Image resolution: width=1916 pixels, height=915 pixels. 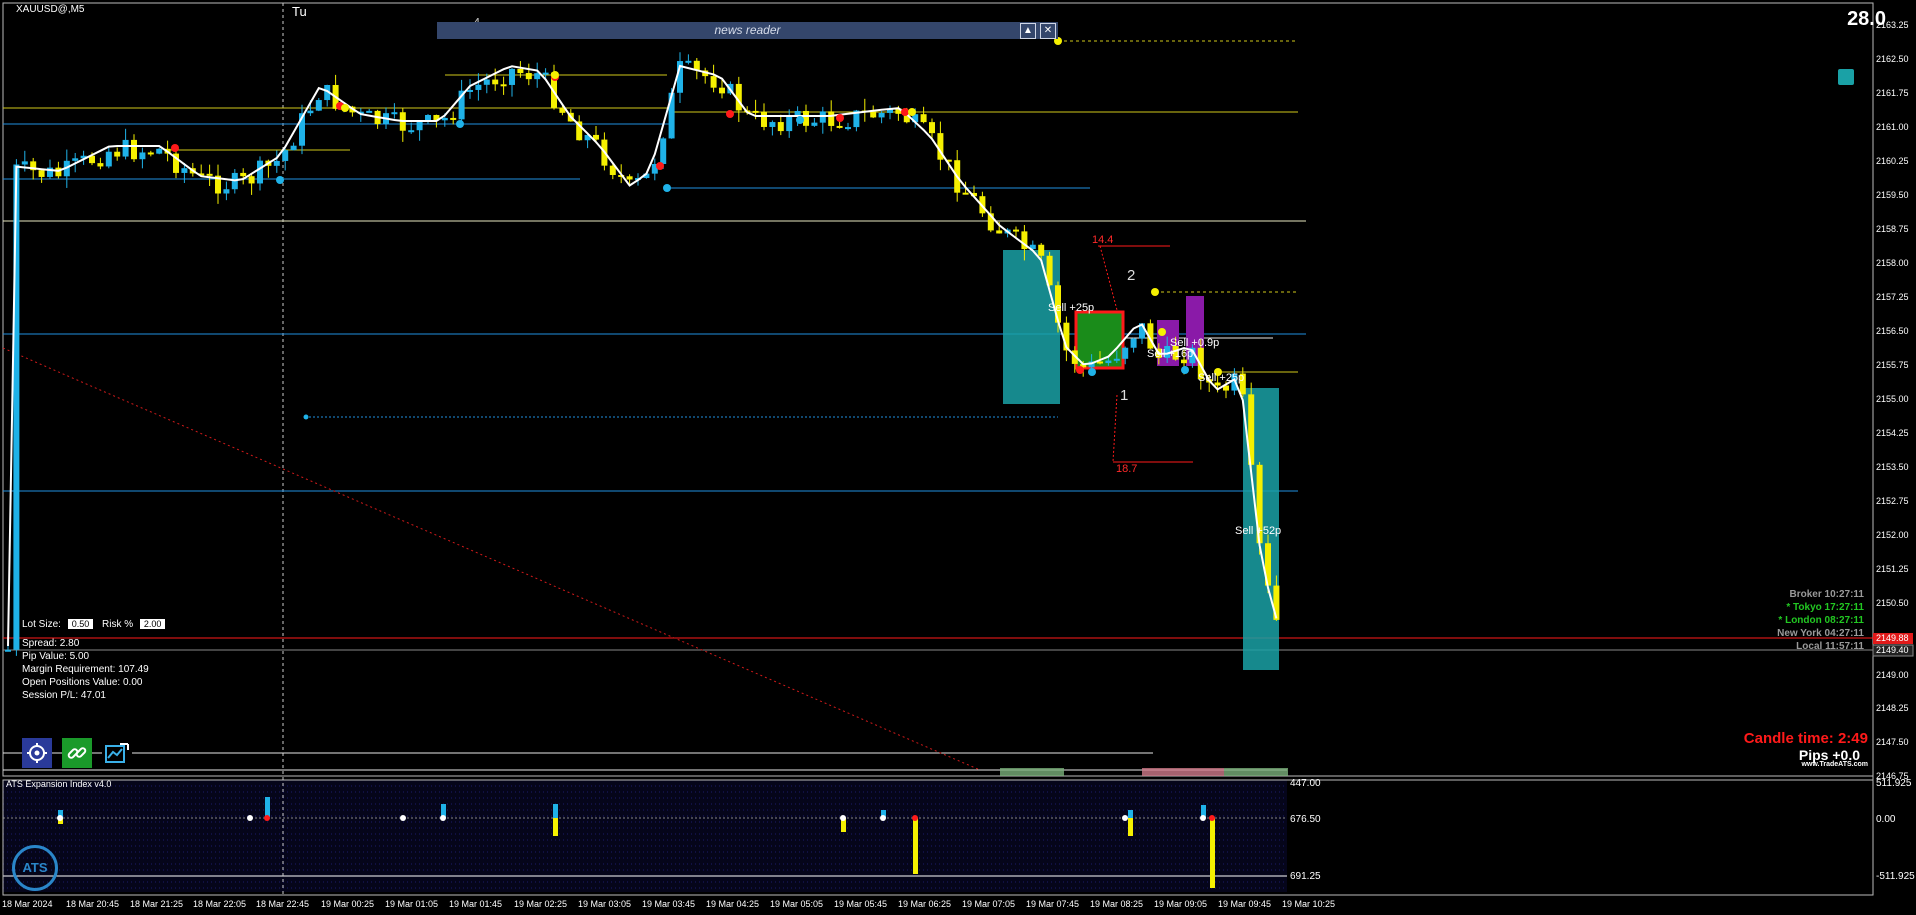 I want to click on time-axis-label: 19 Mar 00:25, so click(x=348, y=904).